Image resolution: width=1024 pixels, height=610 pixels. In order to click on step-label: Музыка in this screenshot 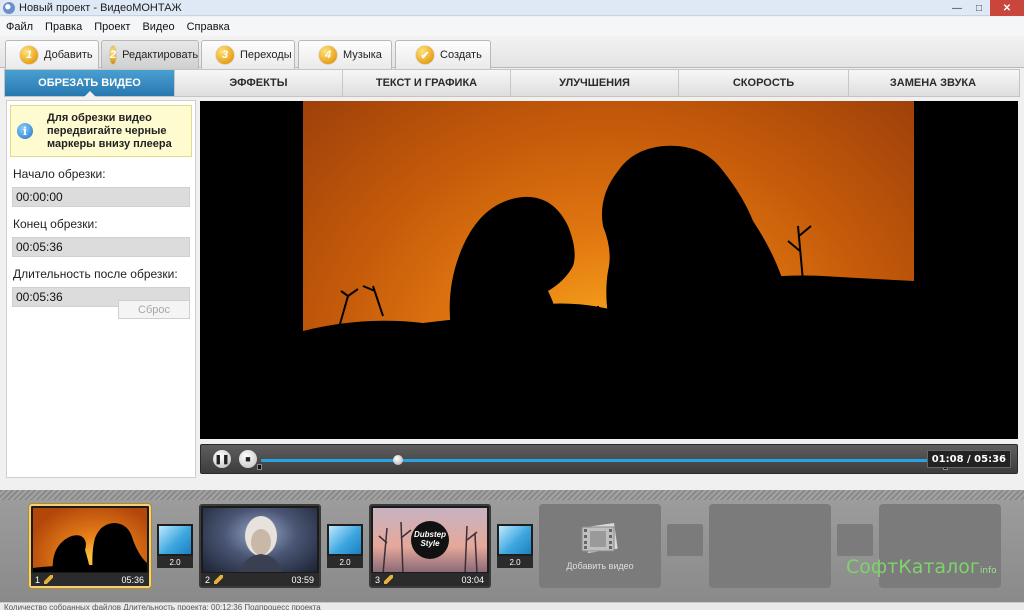, I will do `click(362, 55)`.